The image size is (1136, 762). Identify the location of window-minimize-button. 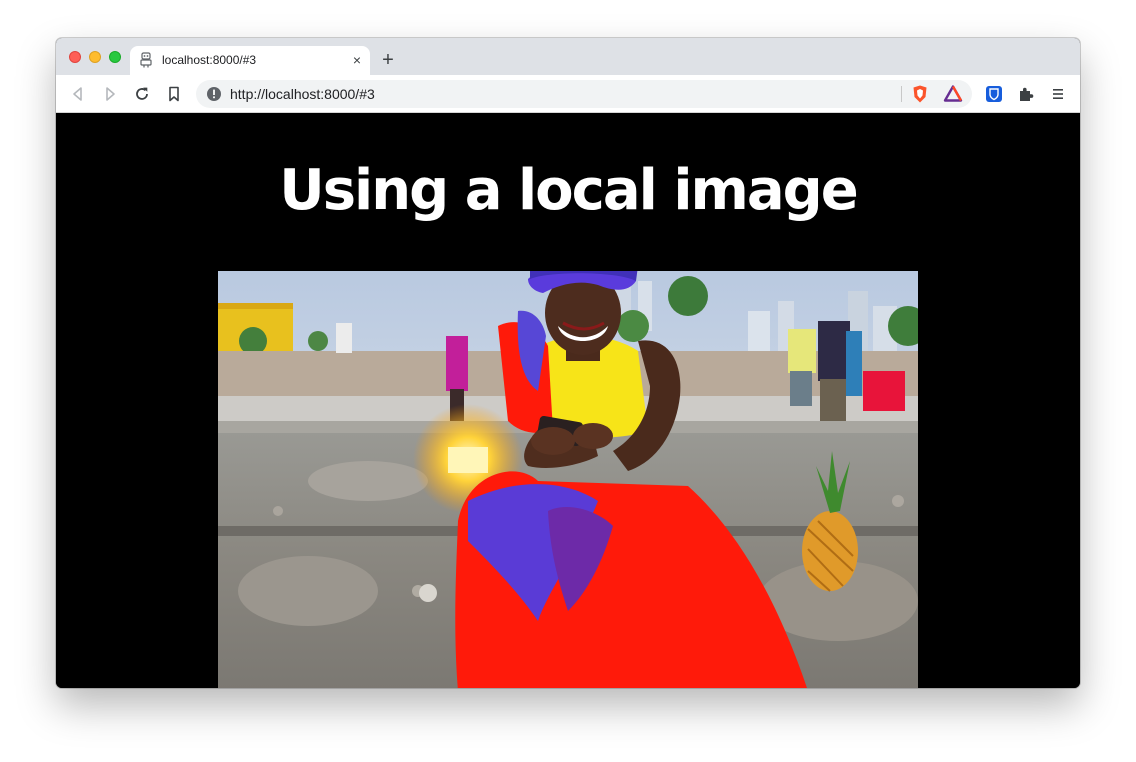
(95, 57).